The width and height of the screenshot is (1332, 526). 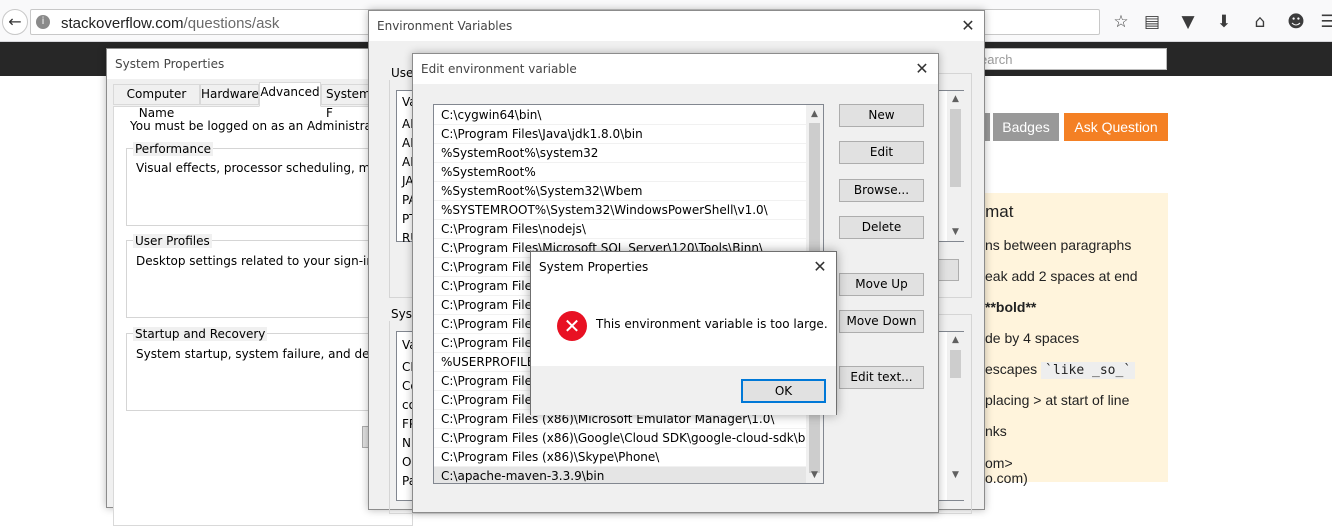 I want to click on list-item: C:\Program Files\nodejs\, so click(x=620, y=229).